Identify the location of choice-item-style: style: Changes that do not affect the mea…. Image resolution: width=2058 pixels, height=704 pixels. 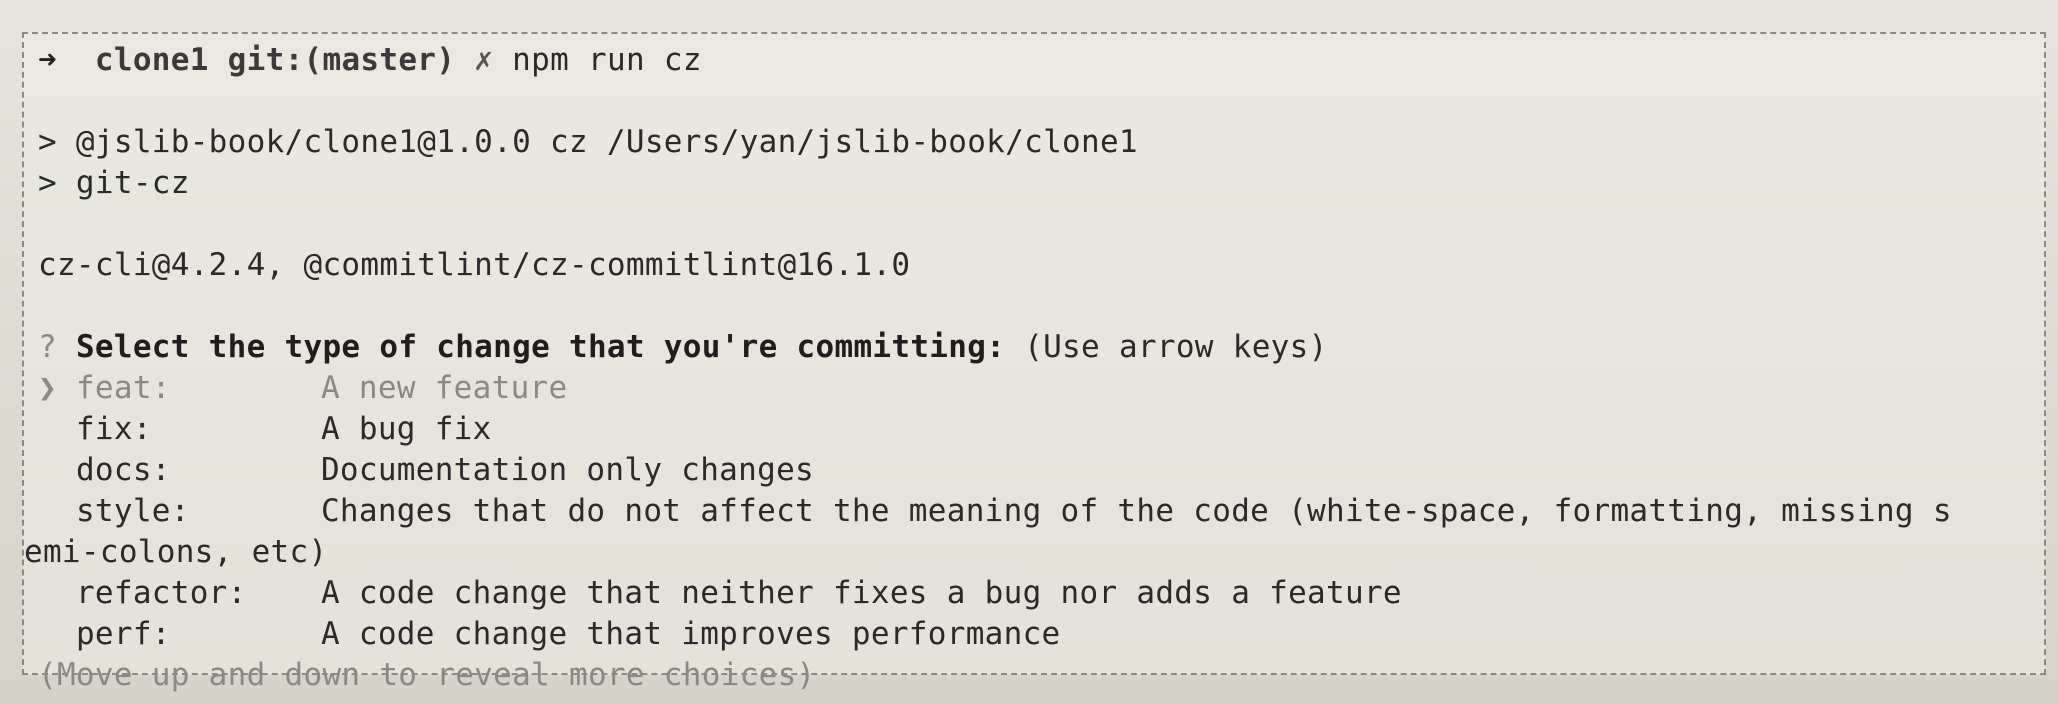
(1041, 511).